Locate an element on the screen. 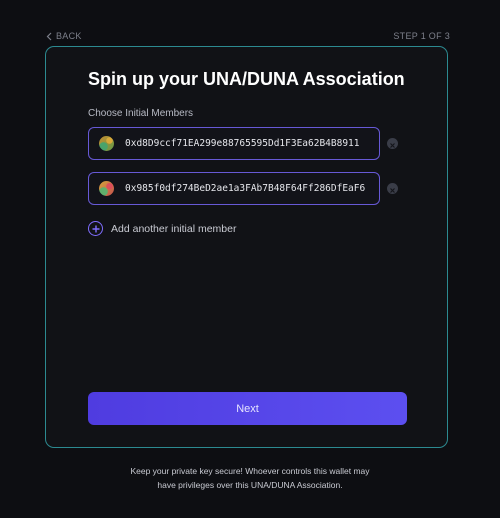 The width and height of the screenshot is (500, 518). back-link: BACK is located at coordinates (64, 36).